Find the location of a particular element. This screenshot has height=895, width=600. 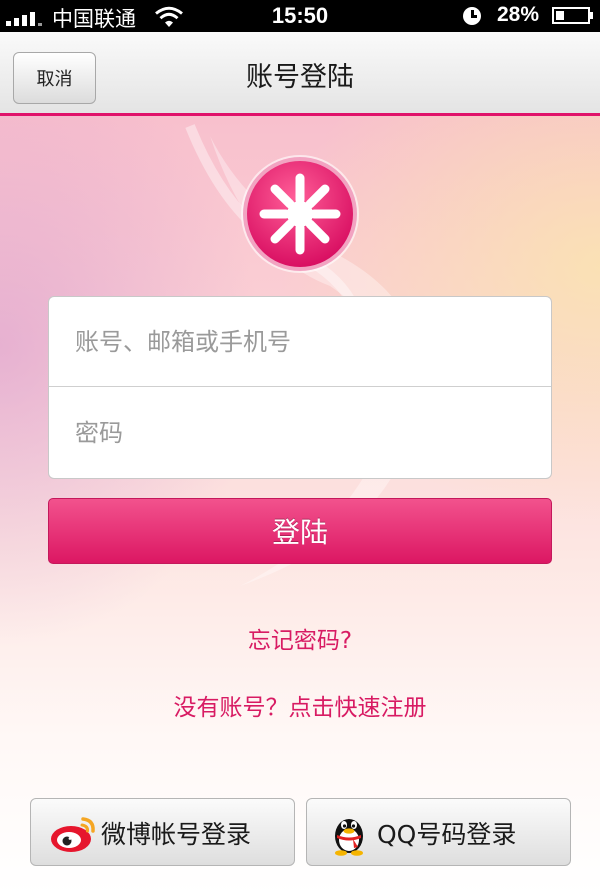

login-button: 登陆 is located at coordinates (300, 531).